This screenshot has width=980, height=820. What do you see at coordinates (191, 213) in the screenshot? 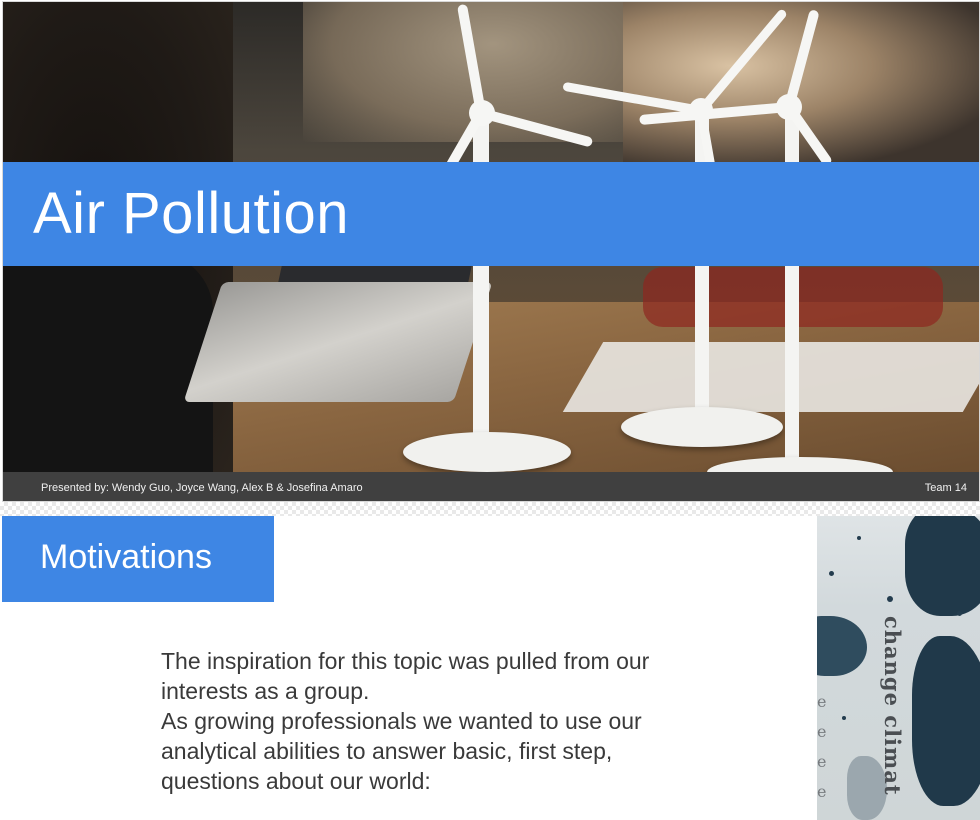
I see `slide-title: Air Pollution` at bounding box center [191, 213].